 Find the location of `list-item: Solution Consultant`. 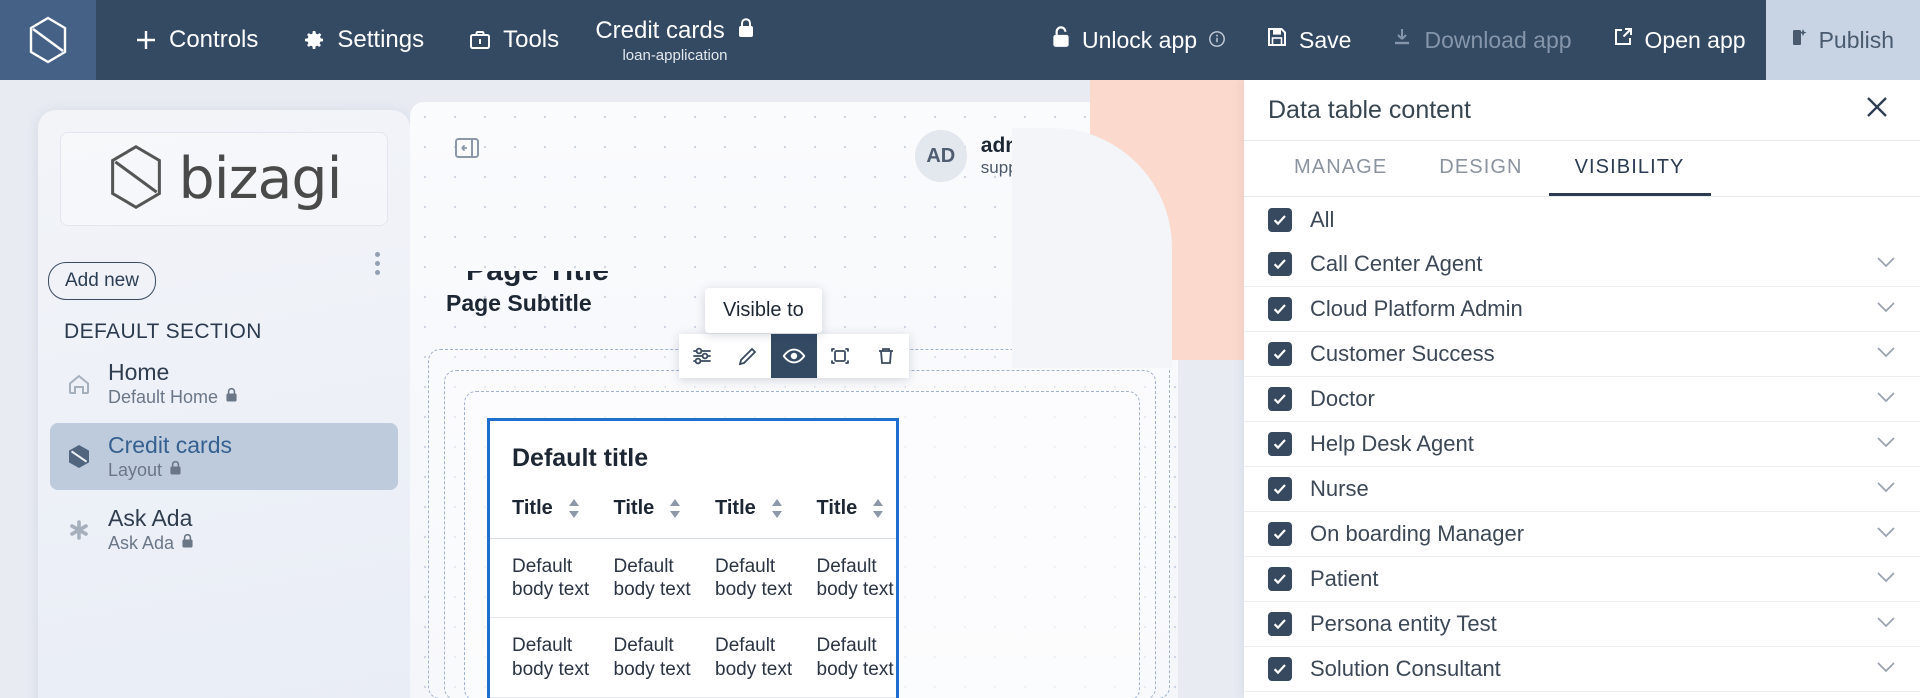

list-item: Solution Consultant is located at coordinates (1582, 669).